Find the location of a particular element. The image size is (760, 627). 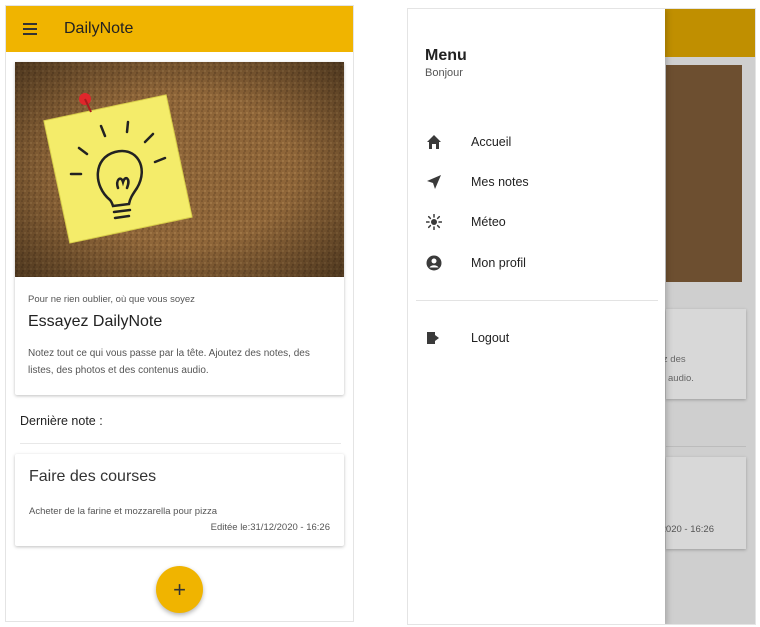

note-card-dimmed is located at coordinates (706, 503).